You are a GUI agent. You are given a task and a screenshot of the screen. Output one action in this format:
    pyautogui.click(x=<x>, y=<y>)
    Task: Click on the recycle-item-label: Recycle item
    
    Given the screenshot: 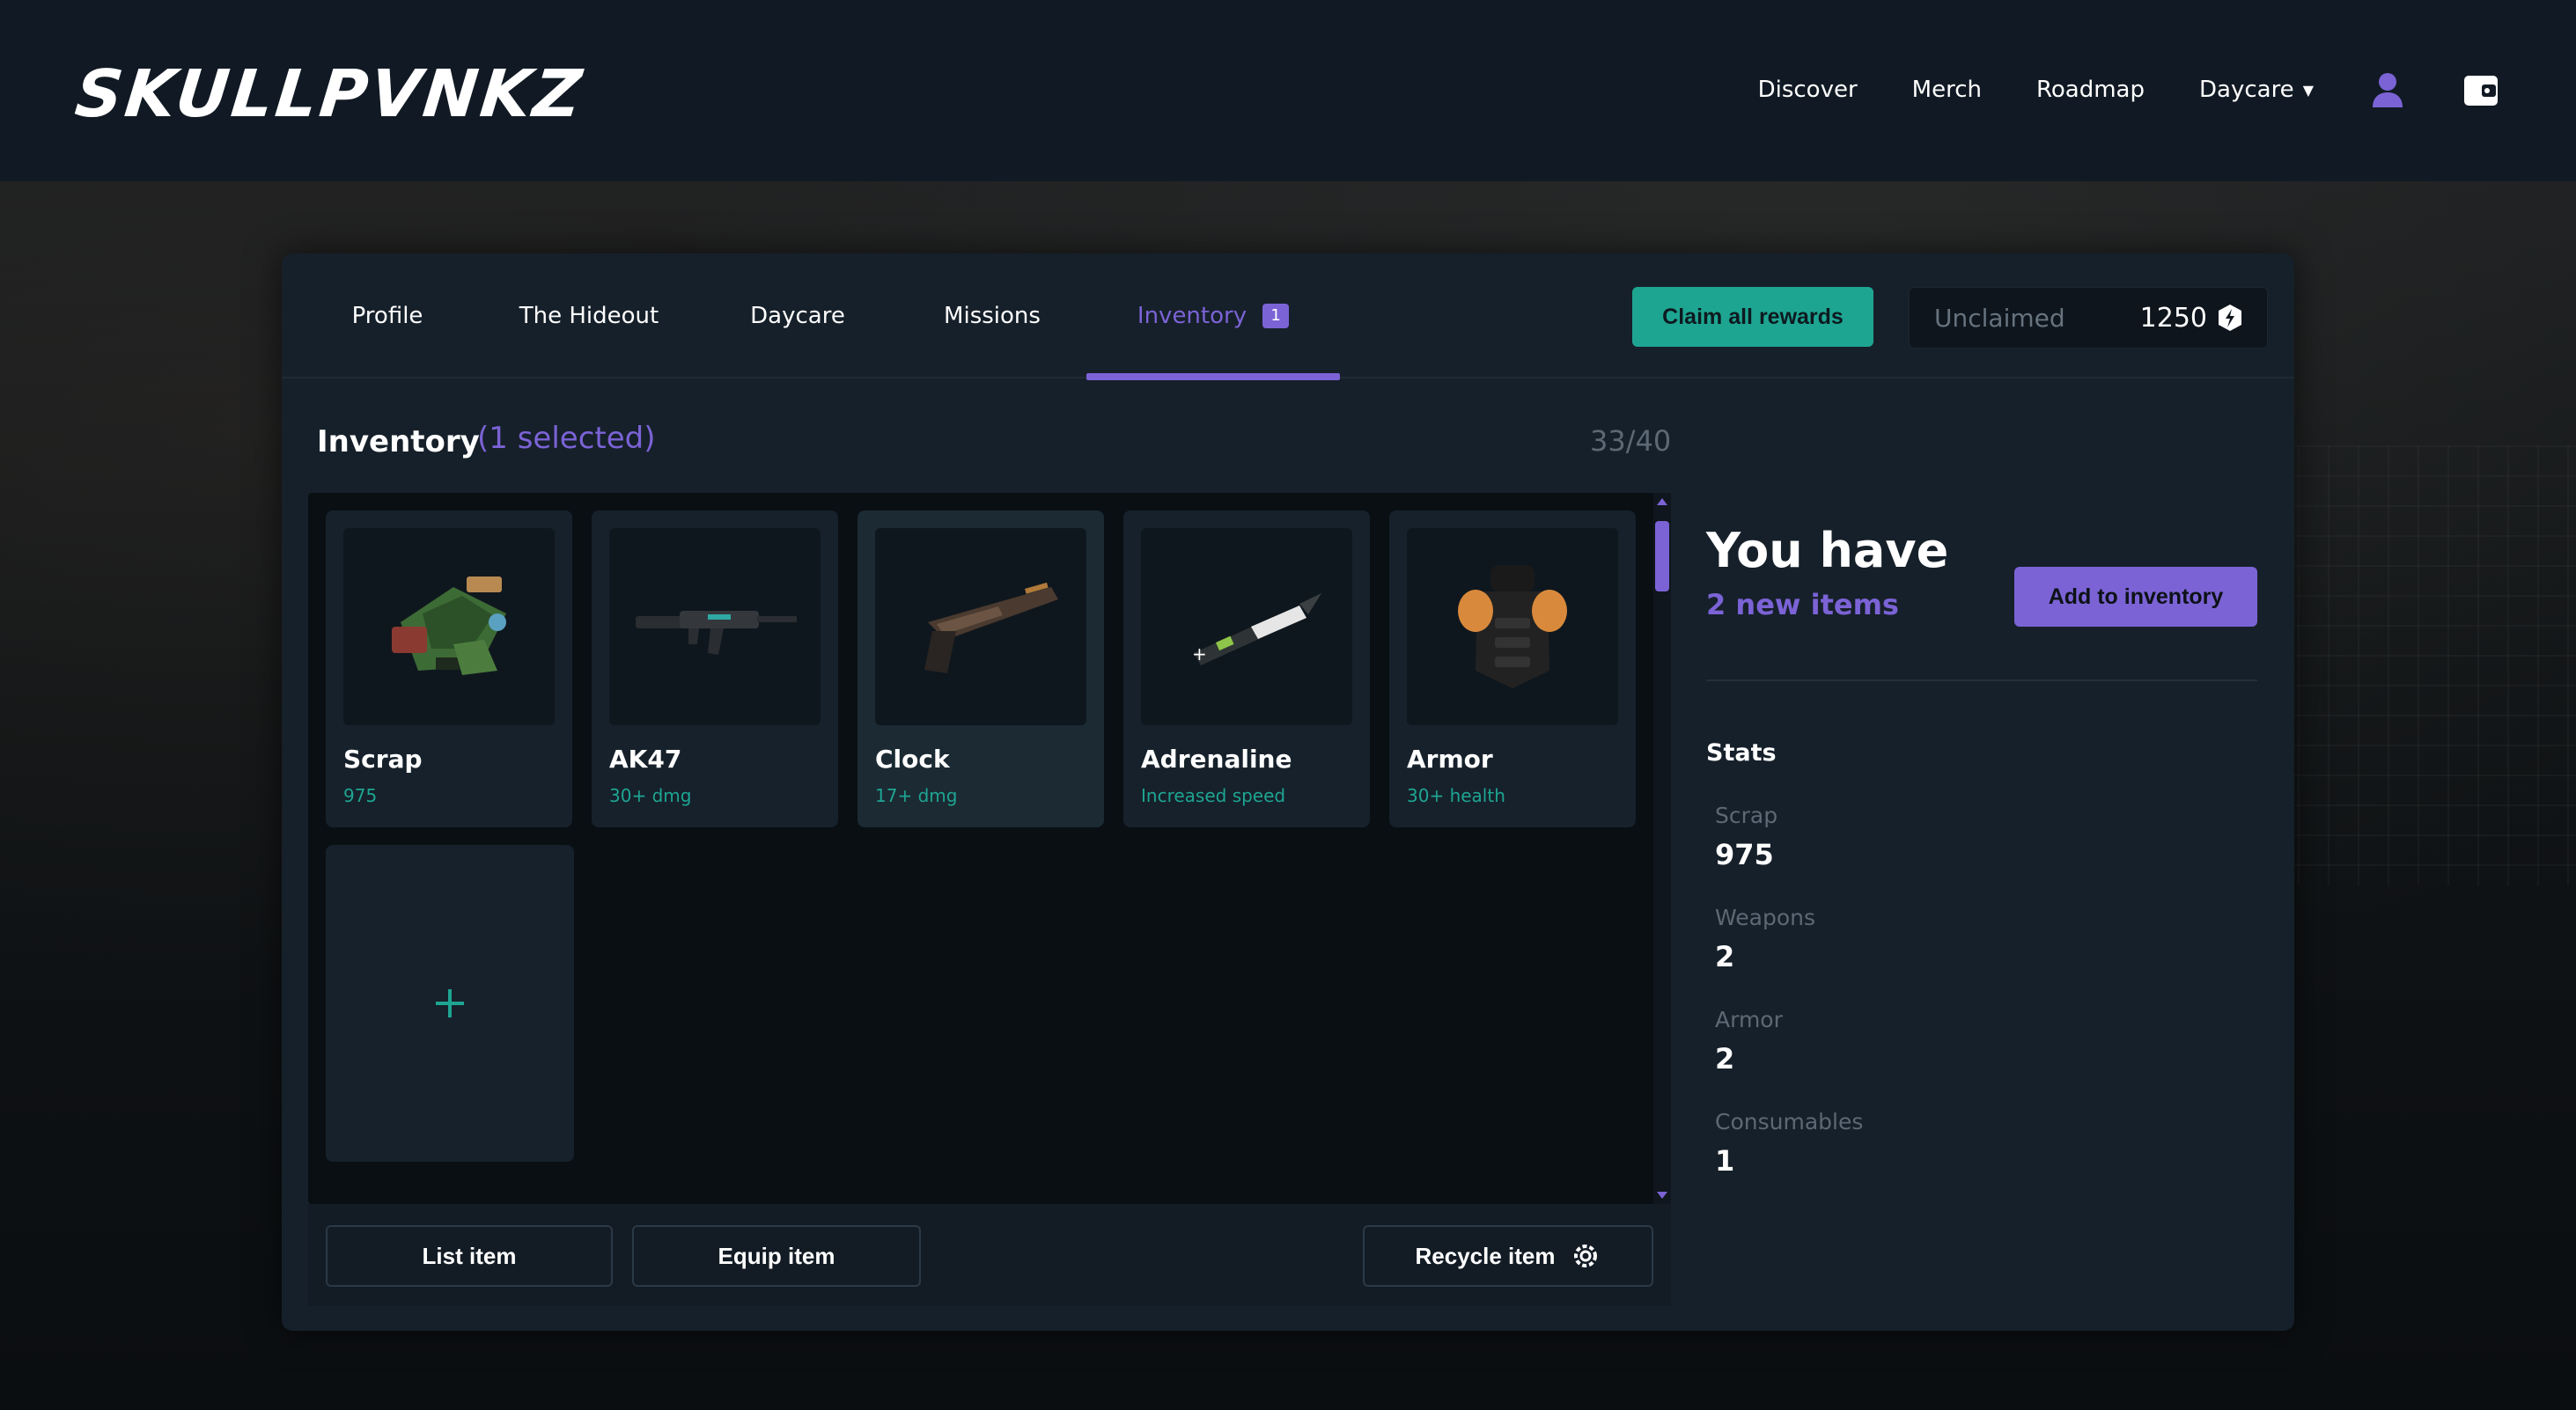 What is the action you would take?
    pyautogui.click(x=1485, y=1255)
    